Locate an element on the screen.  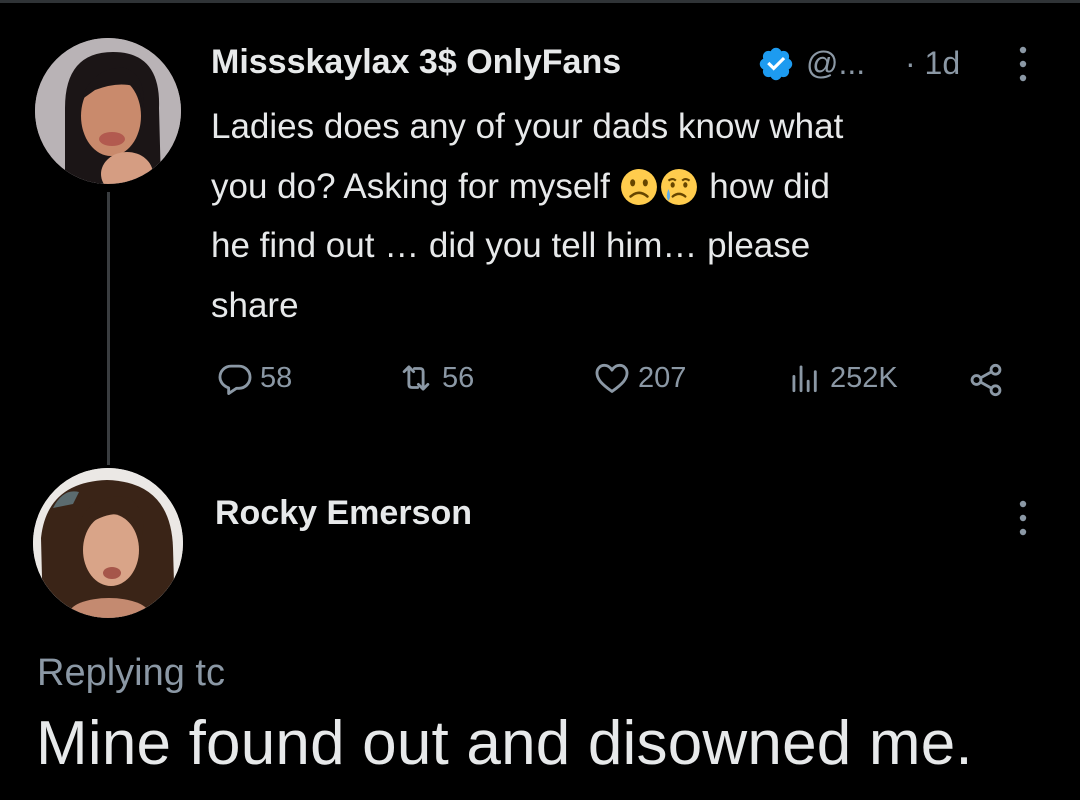
tweet-text-line: you do? Asking for myself how did is located at coordinates (626, 187).